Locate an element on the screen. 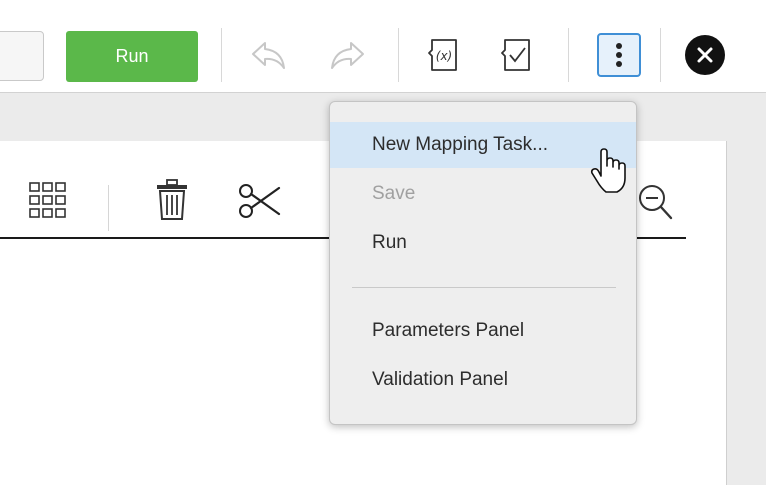 Image resolution: width=766 pixels, height=485 pixels. close-button is located at coordinates (705, 55).